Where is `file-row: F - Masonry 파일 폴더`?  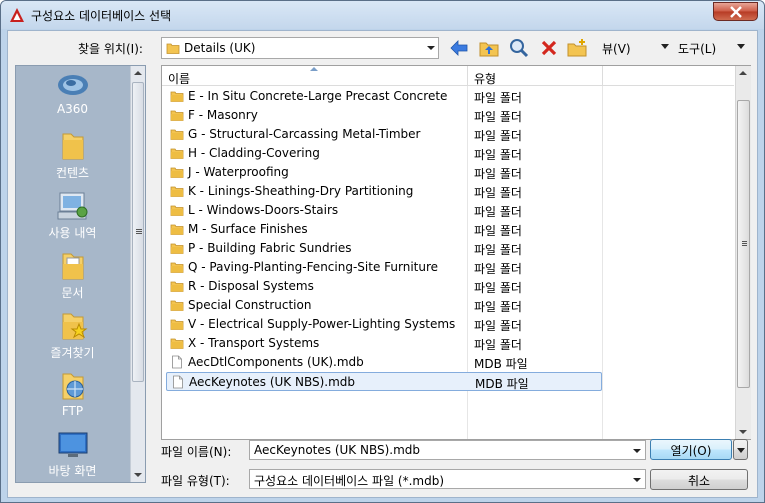 file-row: F - Masonry 파일 폴더 is located at coordinates (384, 115).